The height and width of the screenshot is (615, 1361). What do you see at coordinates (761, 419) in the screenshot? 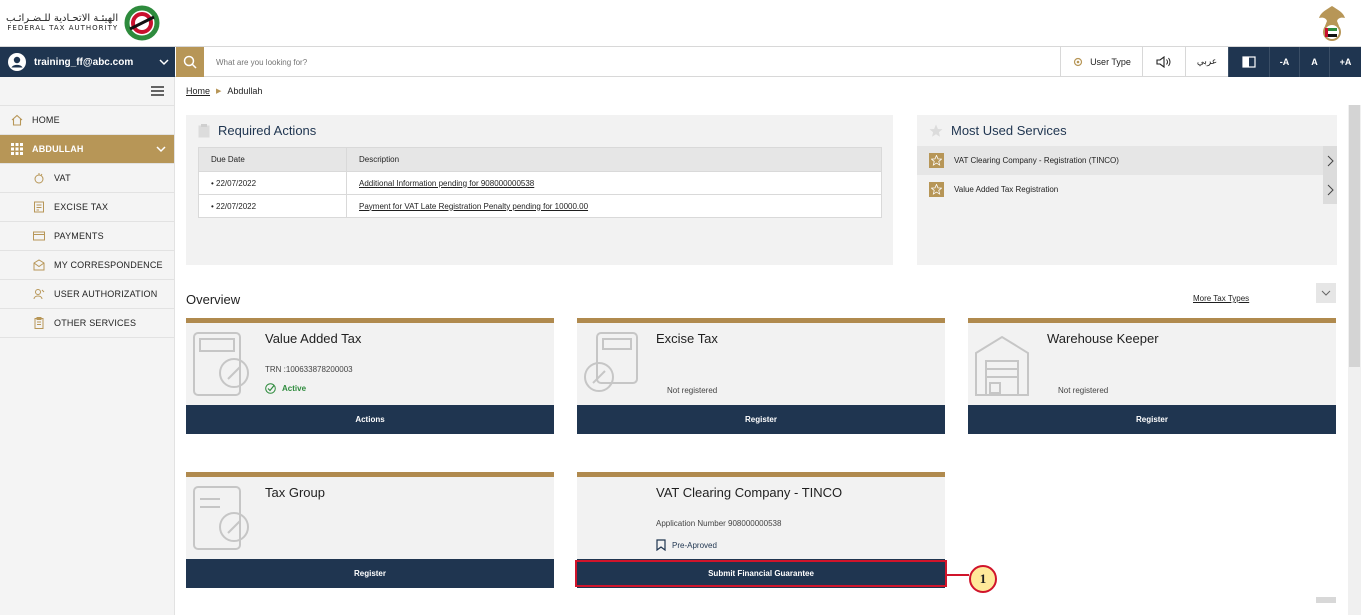
I see `excise-register-button: Register` at bounding box center [761, 419].